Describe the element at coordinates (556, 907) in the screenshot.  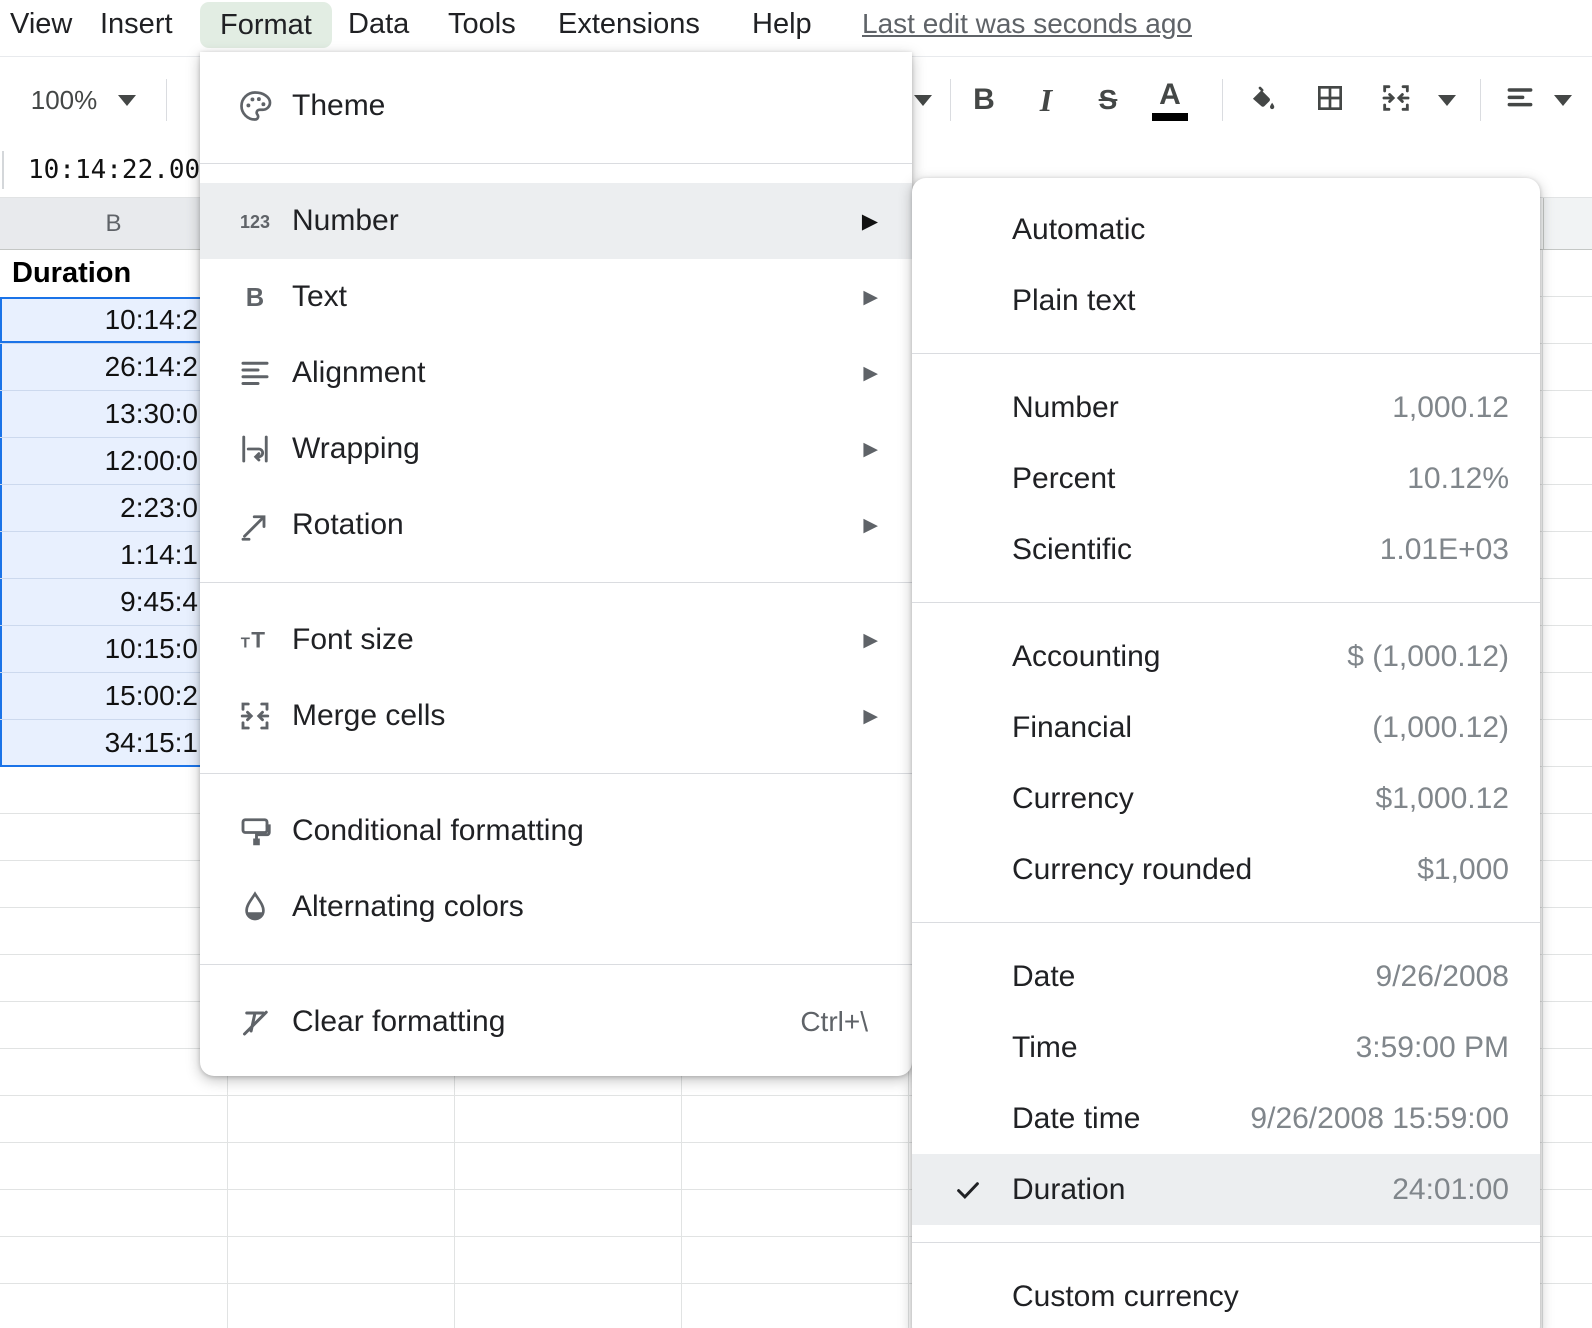
I see `menu-item-alternating-colors: Alternating colors` at that location.